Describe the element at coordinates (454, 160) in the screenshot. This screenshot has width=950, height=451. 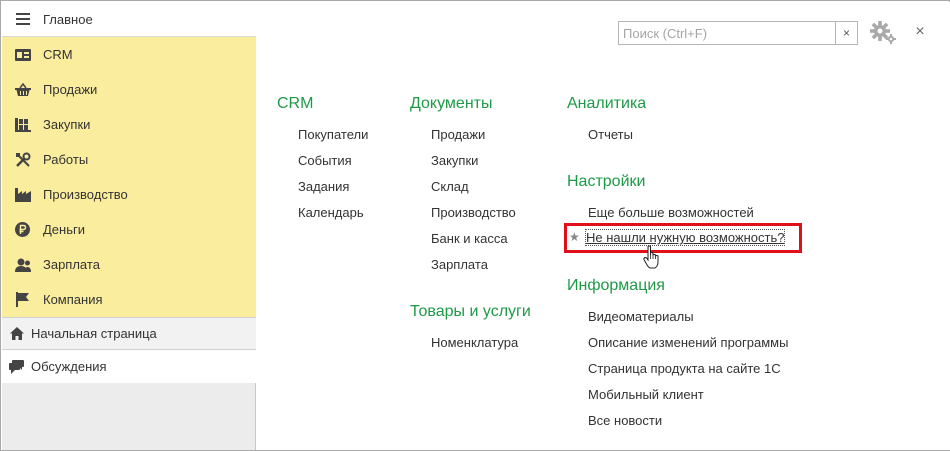
I see `link-doc-purchases: Закупки` at that location.